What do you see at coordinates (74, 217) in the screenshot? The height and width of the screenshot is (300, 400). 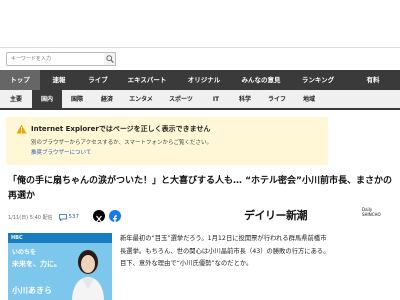 I see `comment-count: 537` at bounding box center [74, 217].